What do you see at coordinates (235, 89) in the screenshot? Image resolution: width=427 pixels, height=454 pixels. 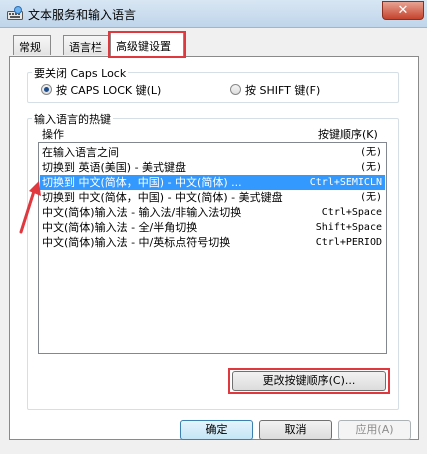 I see `radio-shift` at bounding box center [235, 89].